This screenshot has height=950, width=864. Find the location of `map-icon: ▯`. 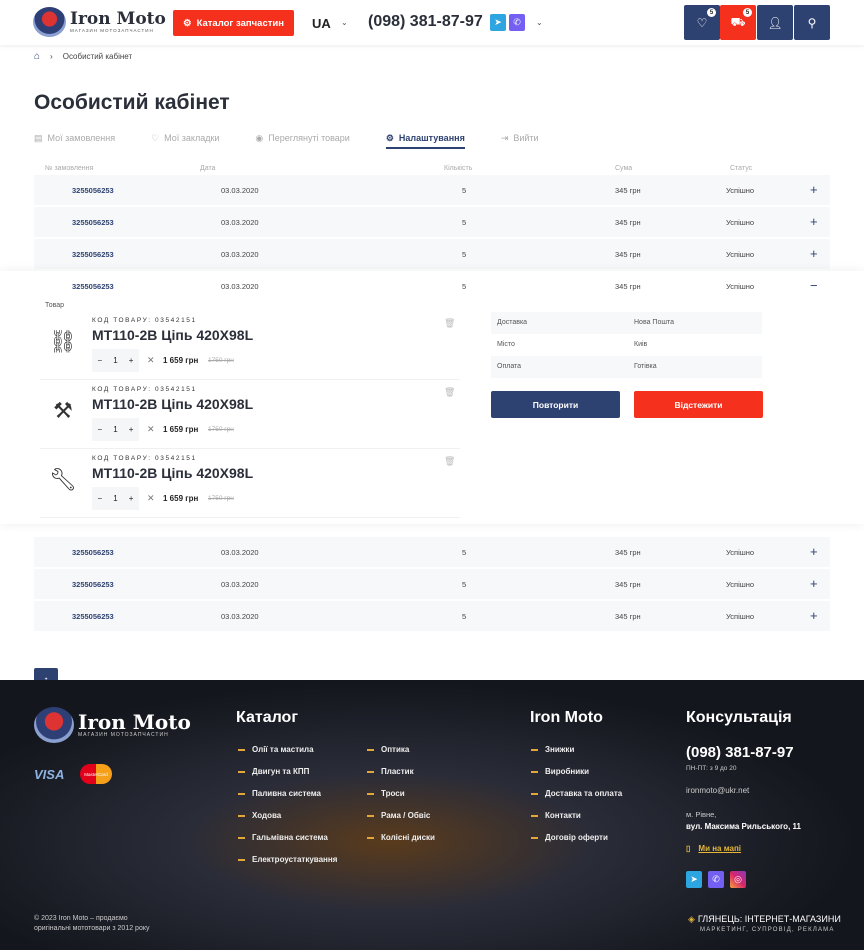

map-icon: ▯ is located at coordinates (688, 848).